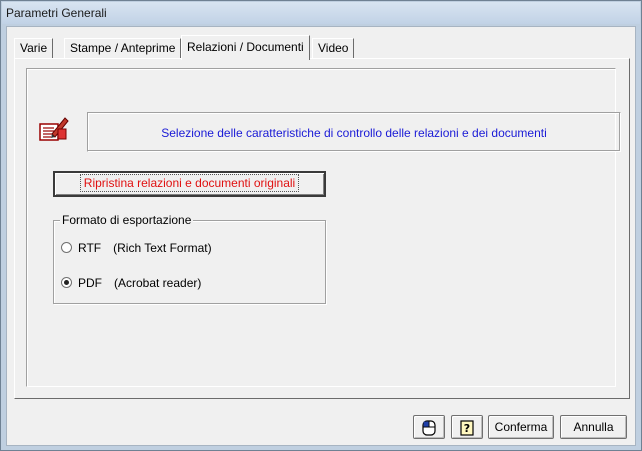  I want to click on radio-pdf-desc: (Acrobat reader), so click(158, 283).